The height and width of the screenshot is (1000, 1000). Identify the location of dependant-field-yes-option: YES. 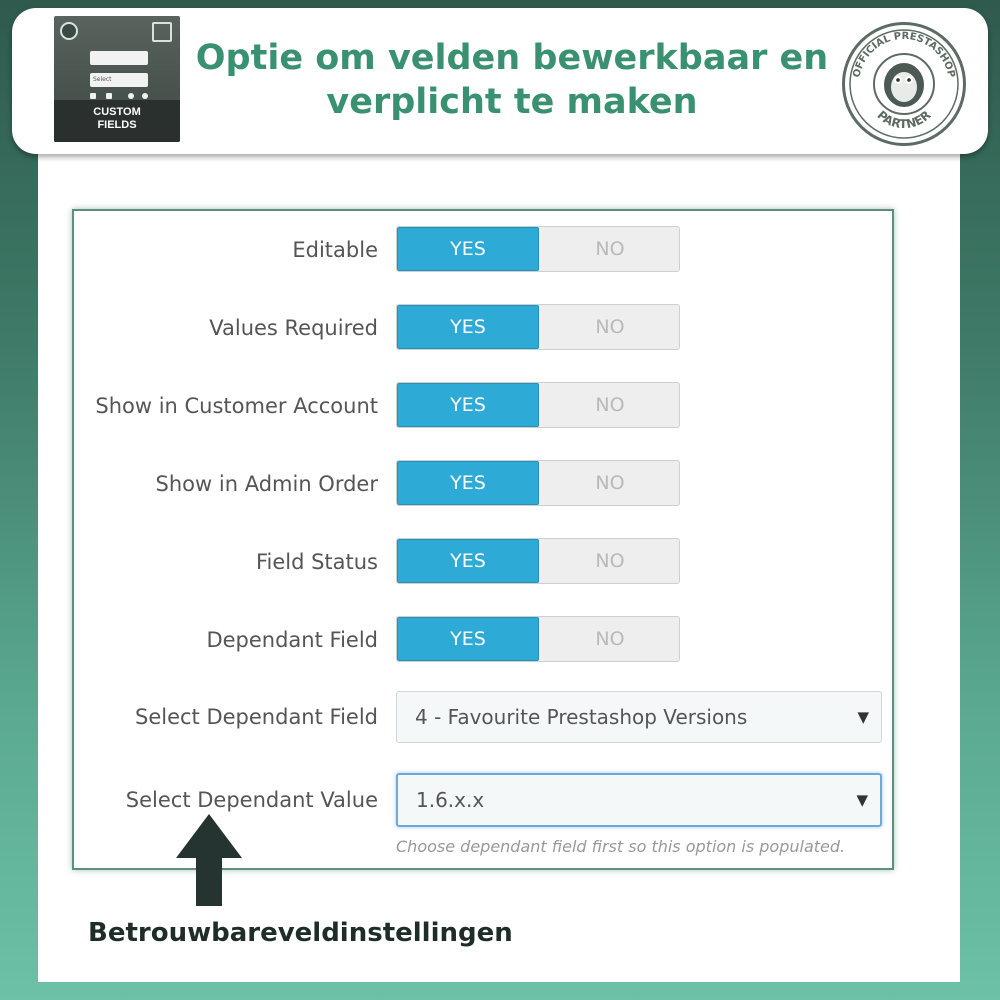
(468, 639).